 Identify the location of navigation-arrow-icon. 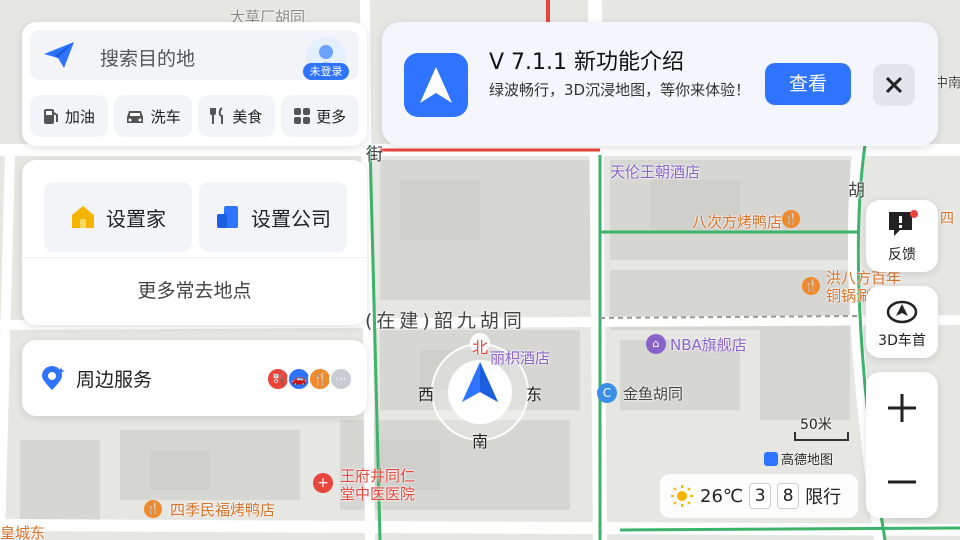
(480, 392).